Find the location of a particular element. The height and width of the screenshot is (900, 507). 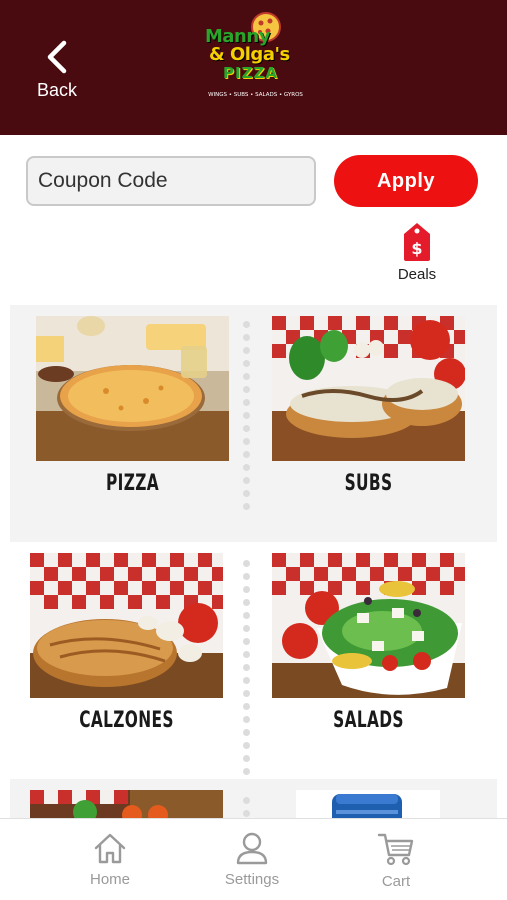

chevron-left-icon is located at coordinates (57, 57).